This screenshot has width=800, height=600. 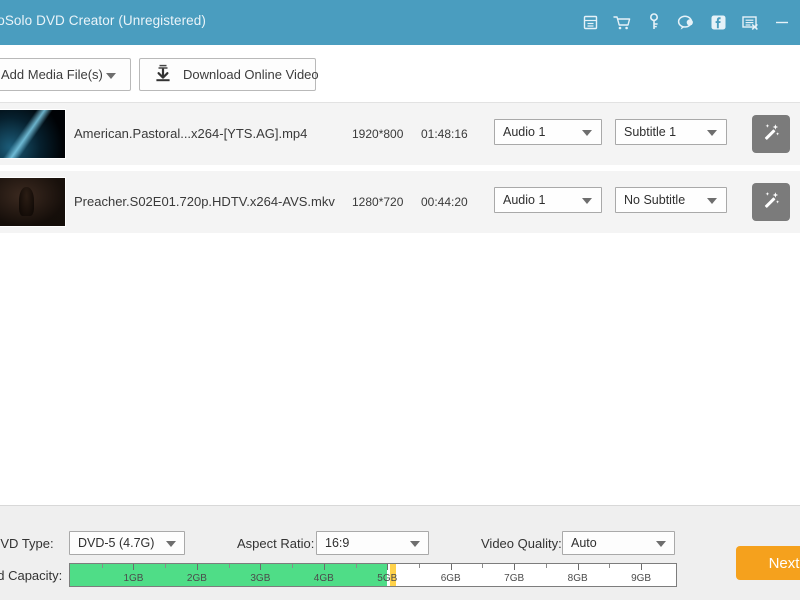 What do you see at coordinates (444, 202) in the screenshot?
I see `file-duration: 00:44:20` at bounding box center [444, 202].